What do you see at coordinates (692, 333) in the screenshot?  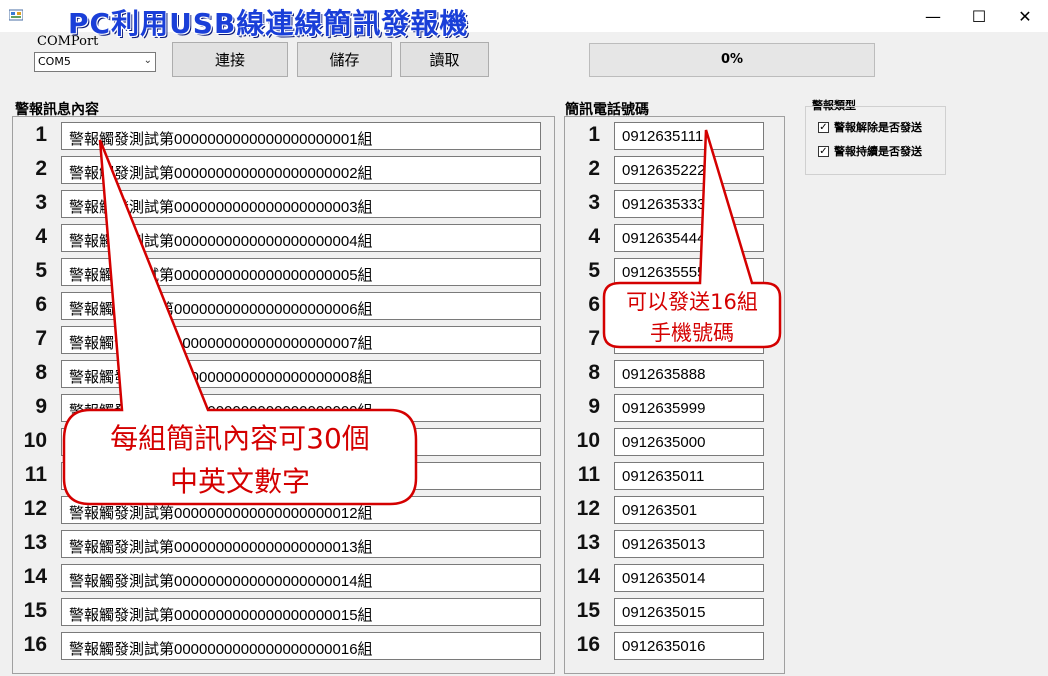 I see `phones-callout-line2: 手機號碼` at bounding box center [692, 333].